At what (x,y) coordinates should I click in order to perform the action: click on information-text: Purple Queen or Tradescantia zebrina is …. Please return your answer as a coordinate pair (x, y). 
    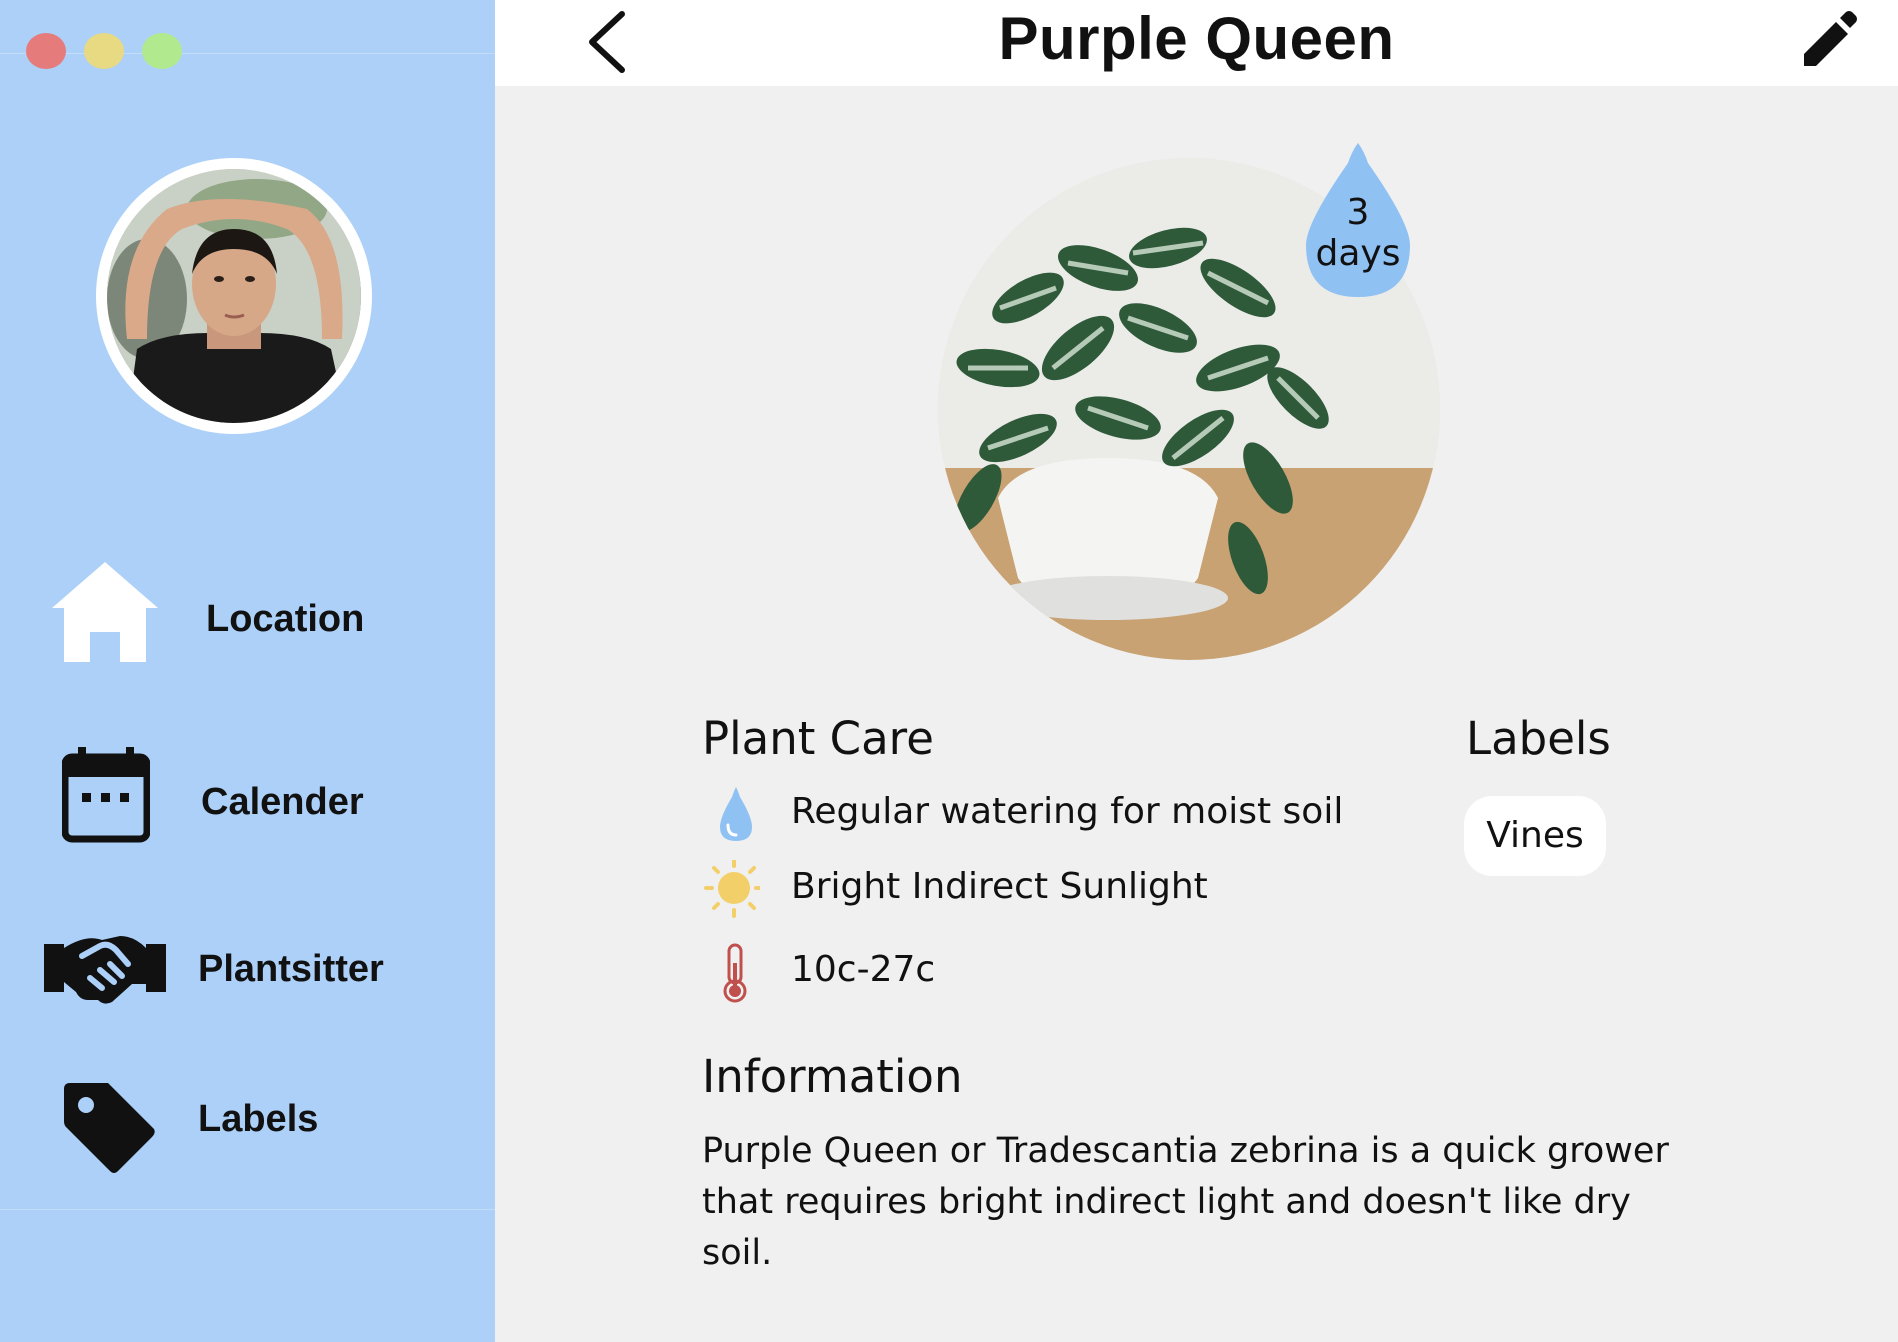
    Looking at the image, I should click on (1202, 1202).